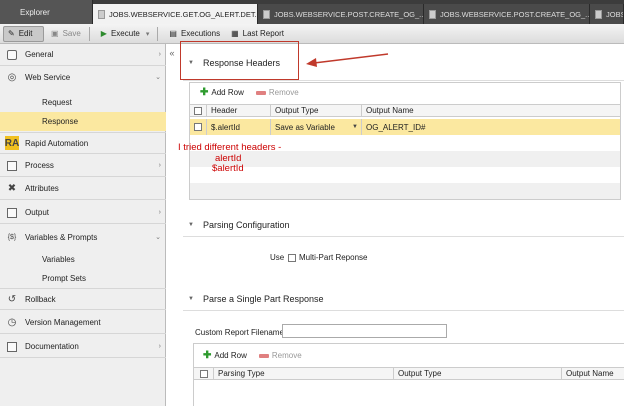 The height and width of the screenshot is (406, 624). What do you see at coordinates (305, 127) in the screenshot?
I see `output-type-value: Save as Variable` at bounding box center [305, 127].